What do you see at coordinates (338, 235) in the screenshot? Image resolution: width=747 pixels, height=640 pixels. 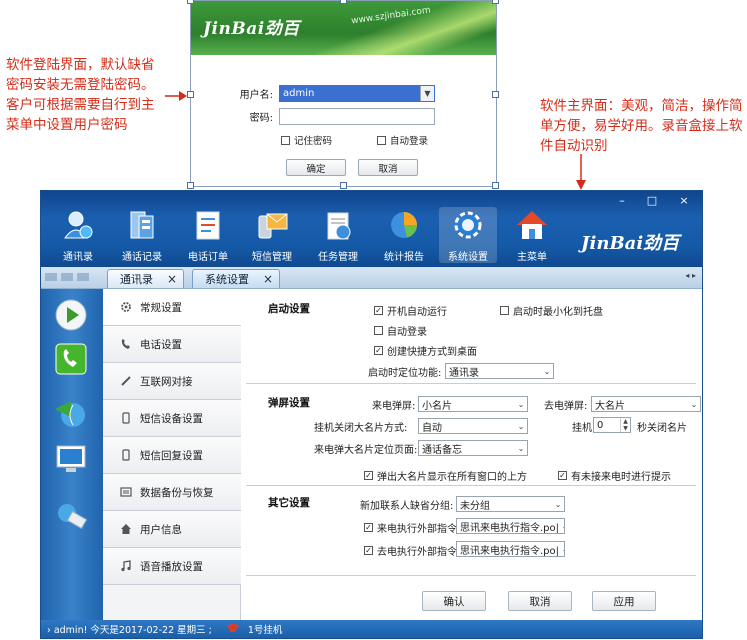 I see `toolbar-task: 任务管理` at bounding box center [338, 235].